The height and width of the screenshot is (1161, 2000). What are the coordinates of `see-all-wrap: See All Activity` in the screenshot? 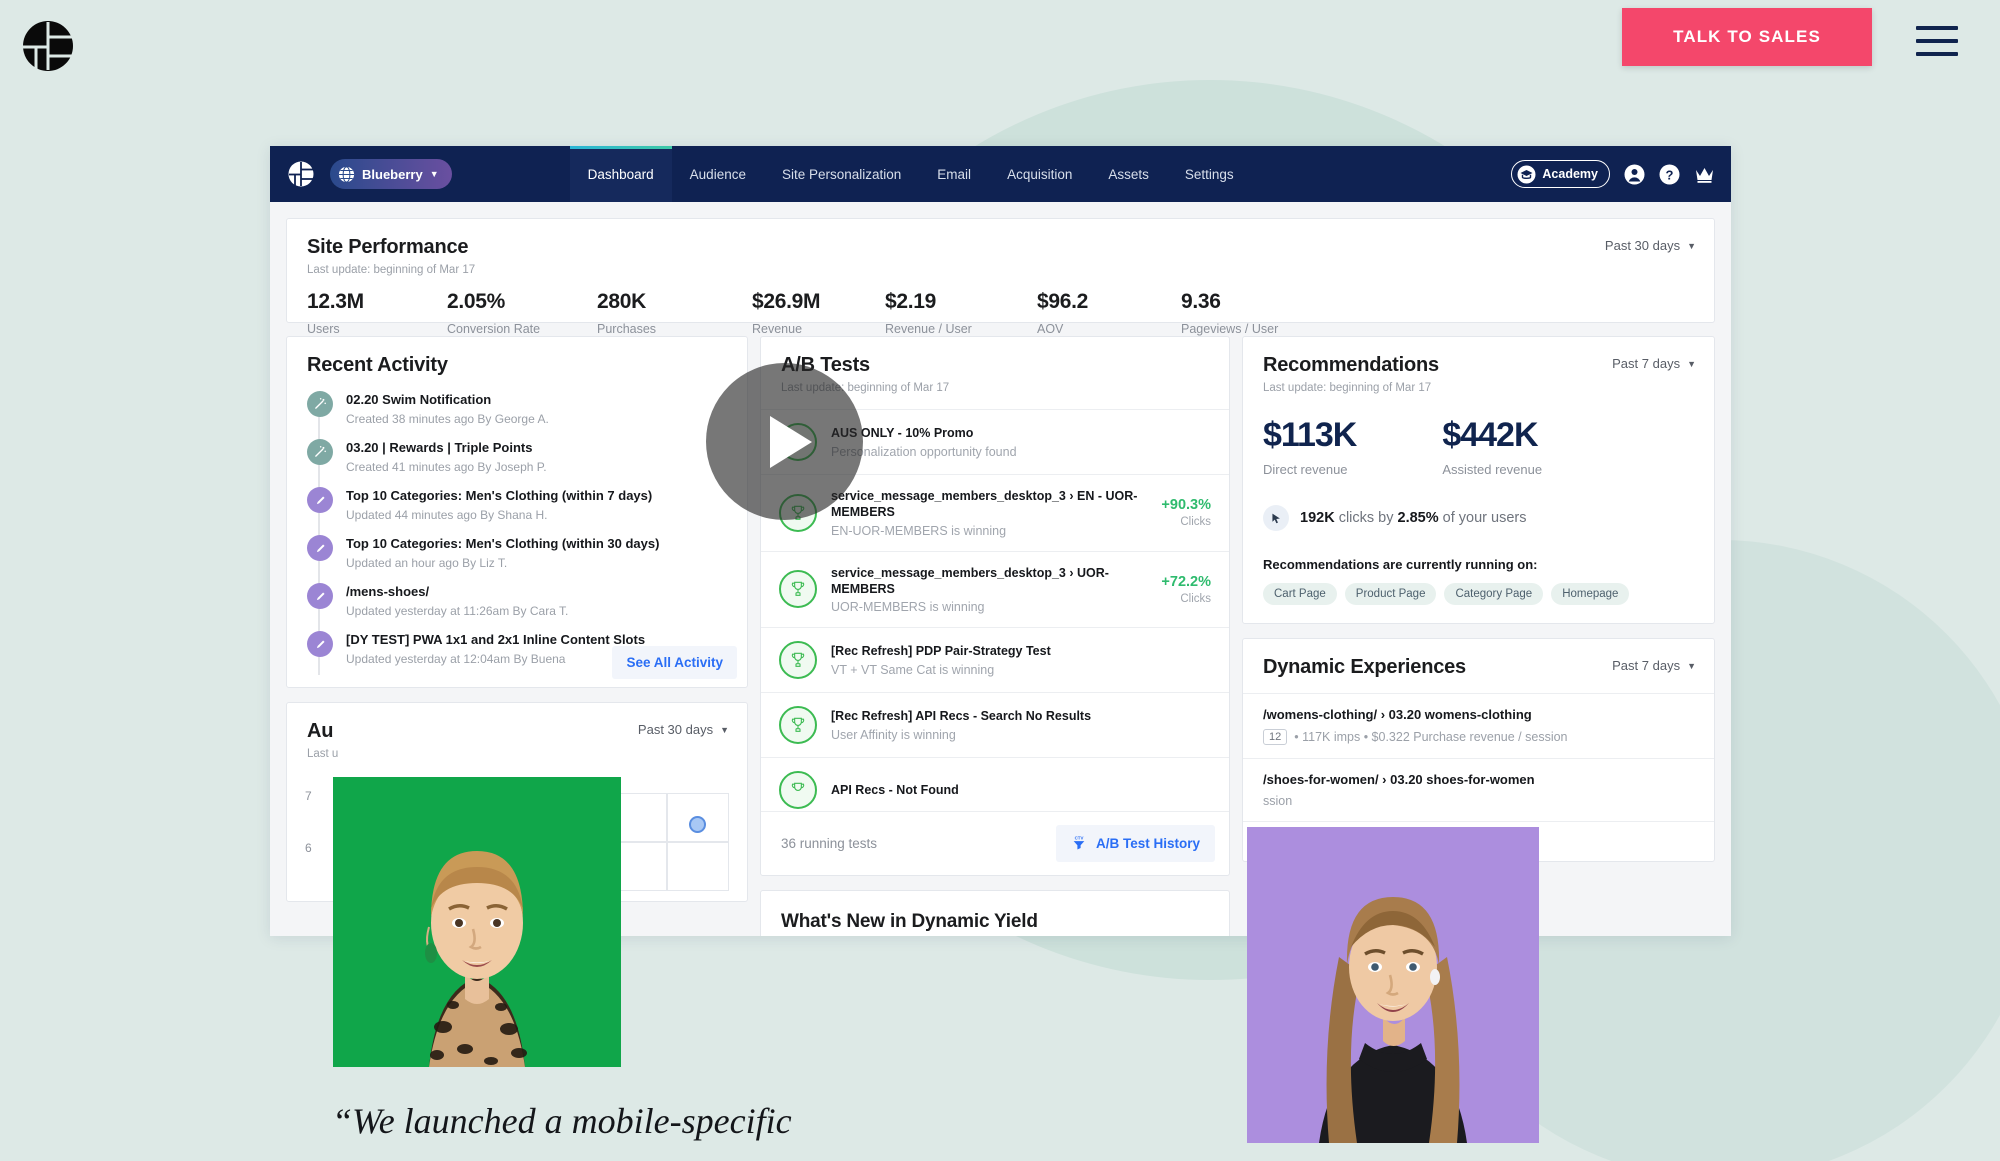 It's located at (674, 662).